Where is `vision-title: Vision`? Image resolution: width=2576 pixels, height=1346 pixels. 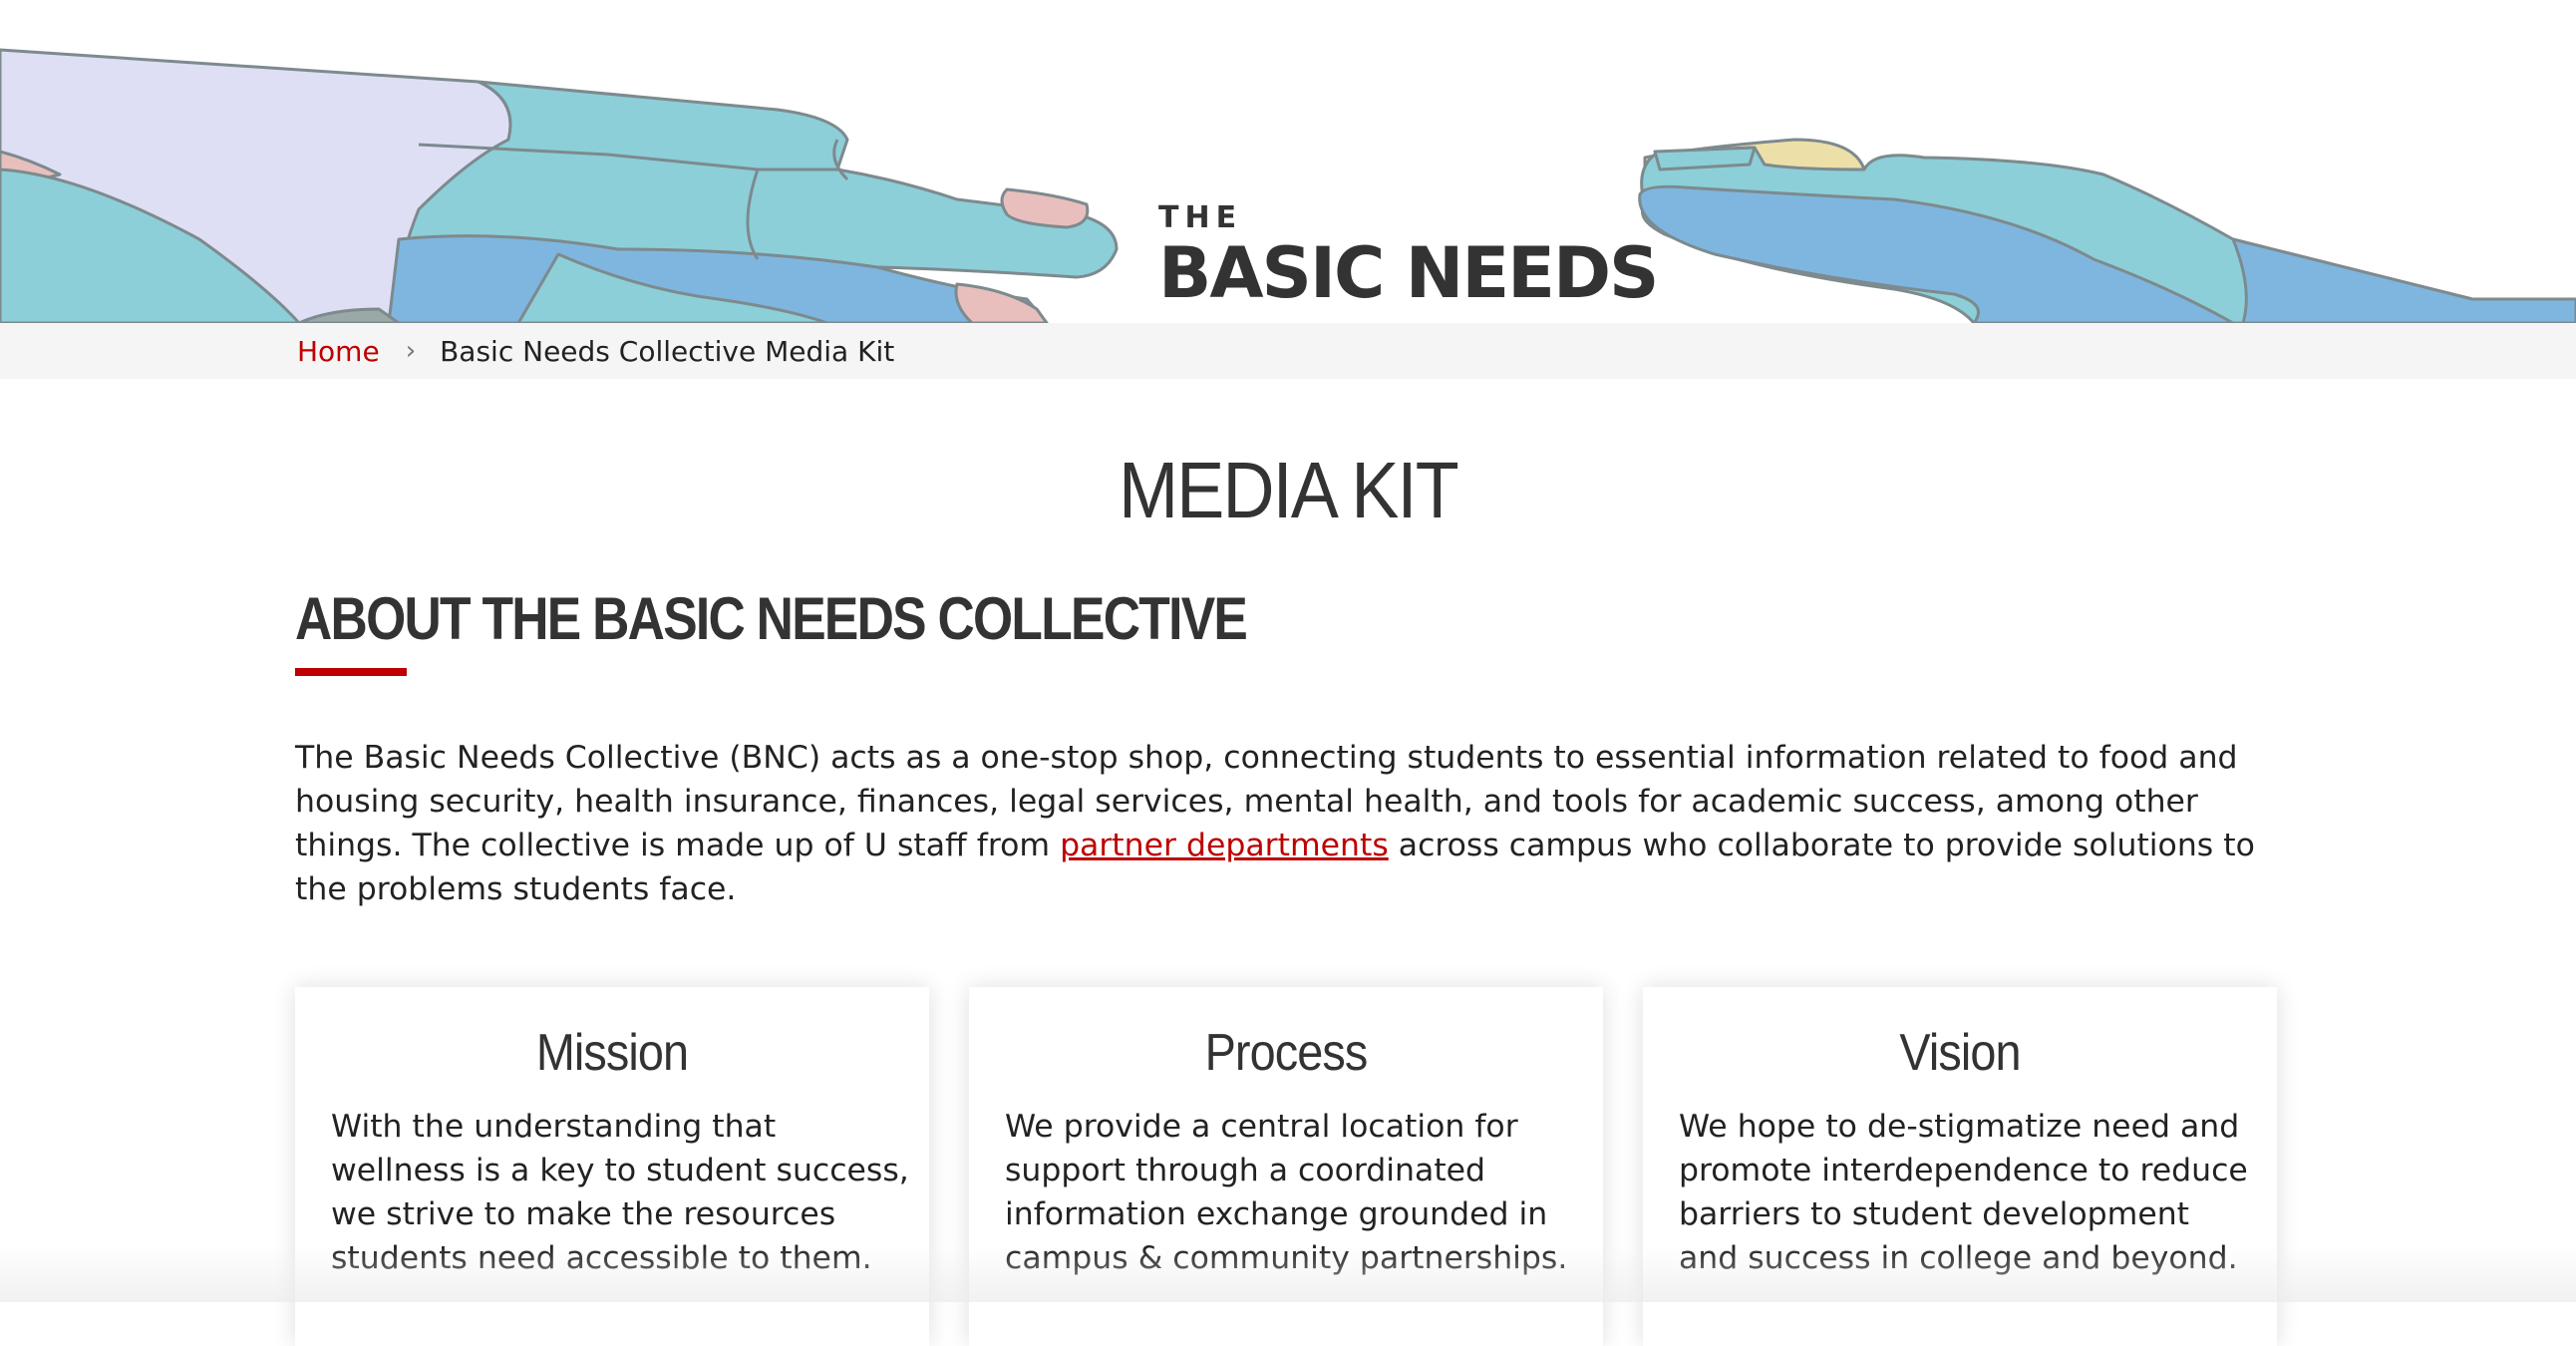 vision-title: Vision is located at coordinates (1960, 1053).